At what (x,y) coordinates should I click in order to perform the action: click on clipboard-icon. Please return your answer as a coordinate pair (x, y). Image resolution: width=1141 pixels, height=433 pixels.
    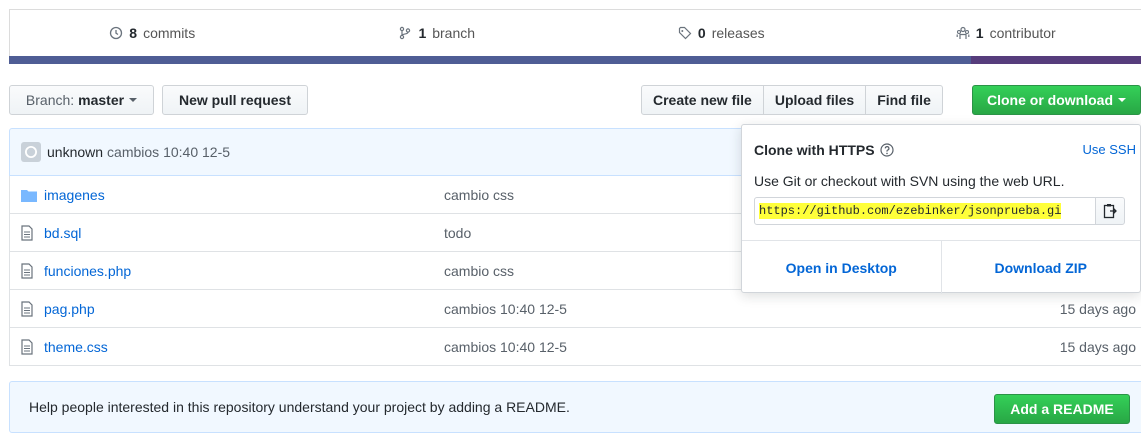
    Looking at the image, I should click on (1110, 211).